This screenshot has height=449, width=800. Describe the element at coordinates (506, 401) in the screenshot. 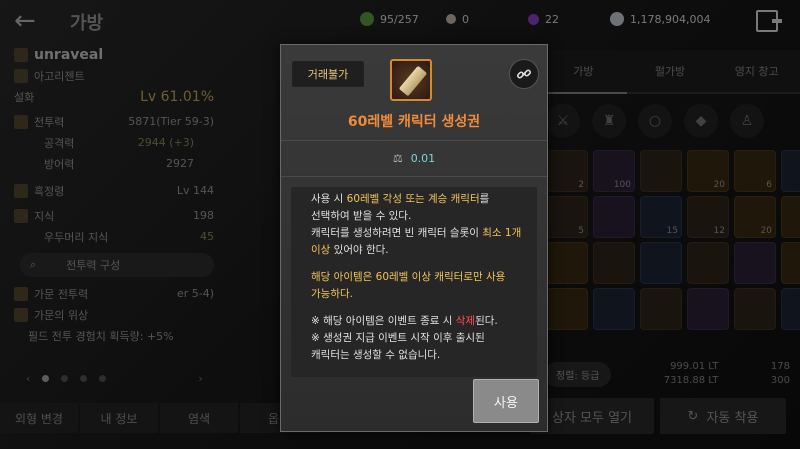

I see `use-button: 사용` at that location.